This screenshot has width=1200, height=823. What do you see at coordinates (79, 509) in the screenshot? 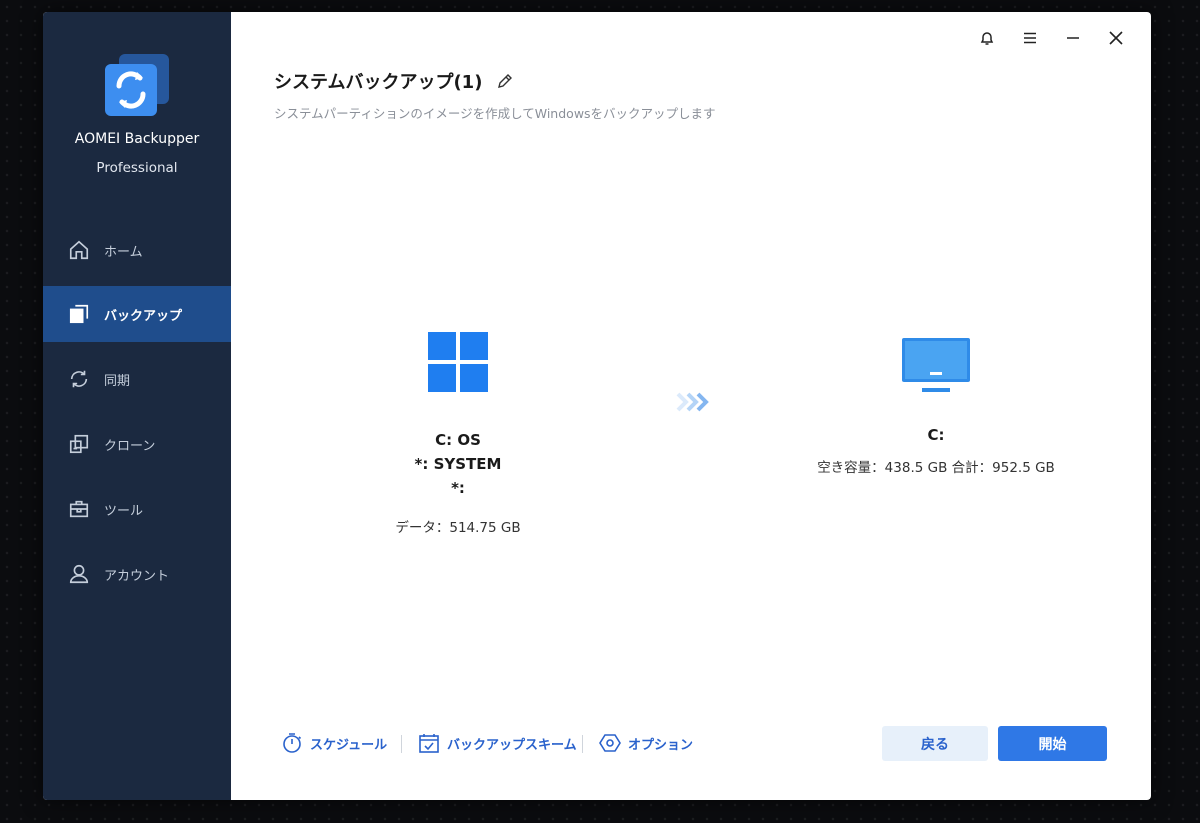
I see `toolbox-icon` at bounding box center [79, 509].